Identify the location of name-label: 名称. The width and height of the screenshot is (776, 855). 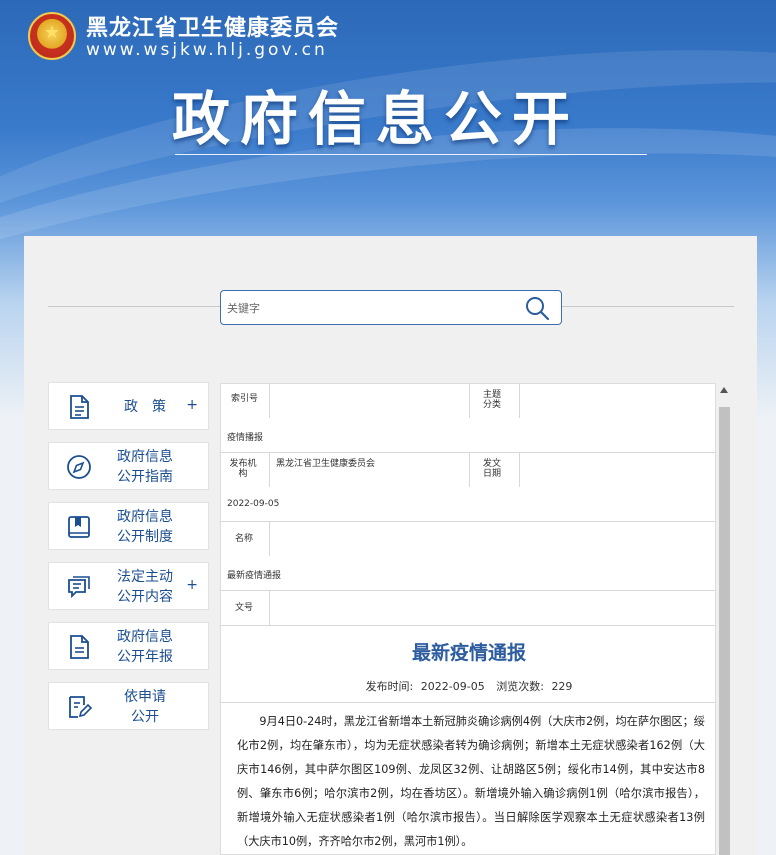
(244, 539).